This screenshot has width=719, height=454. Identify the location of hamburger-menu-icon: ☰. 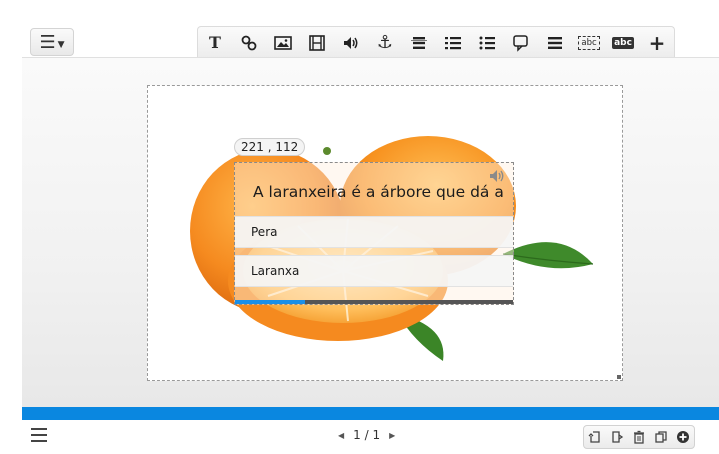
(47, 42).